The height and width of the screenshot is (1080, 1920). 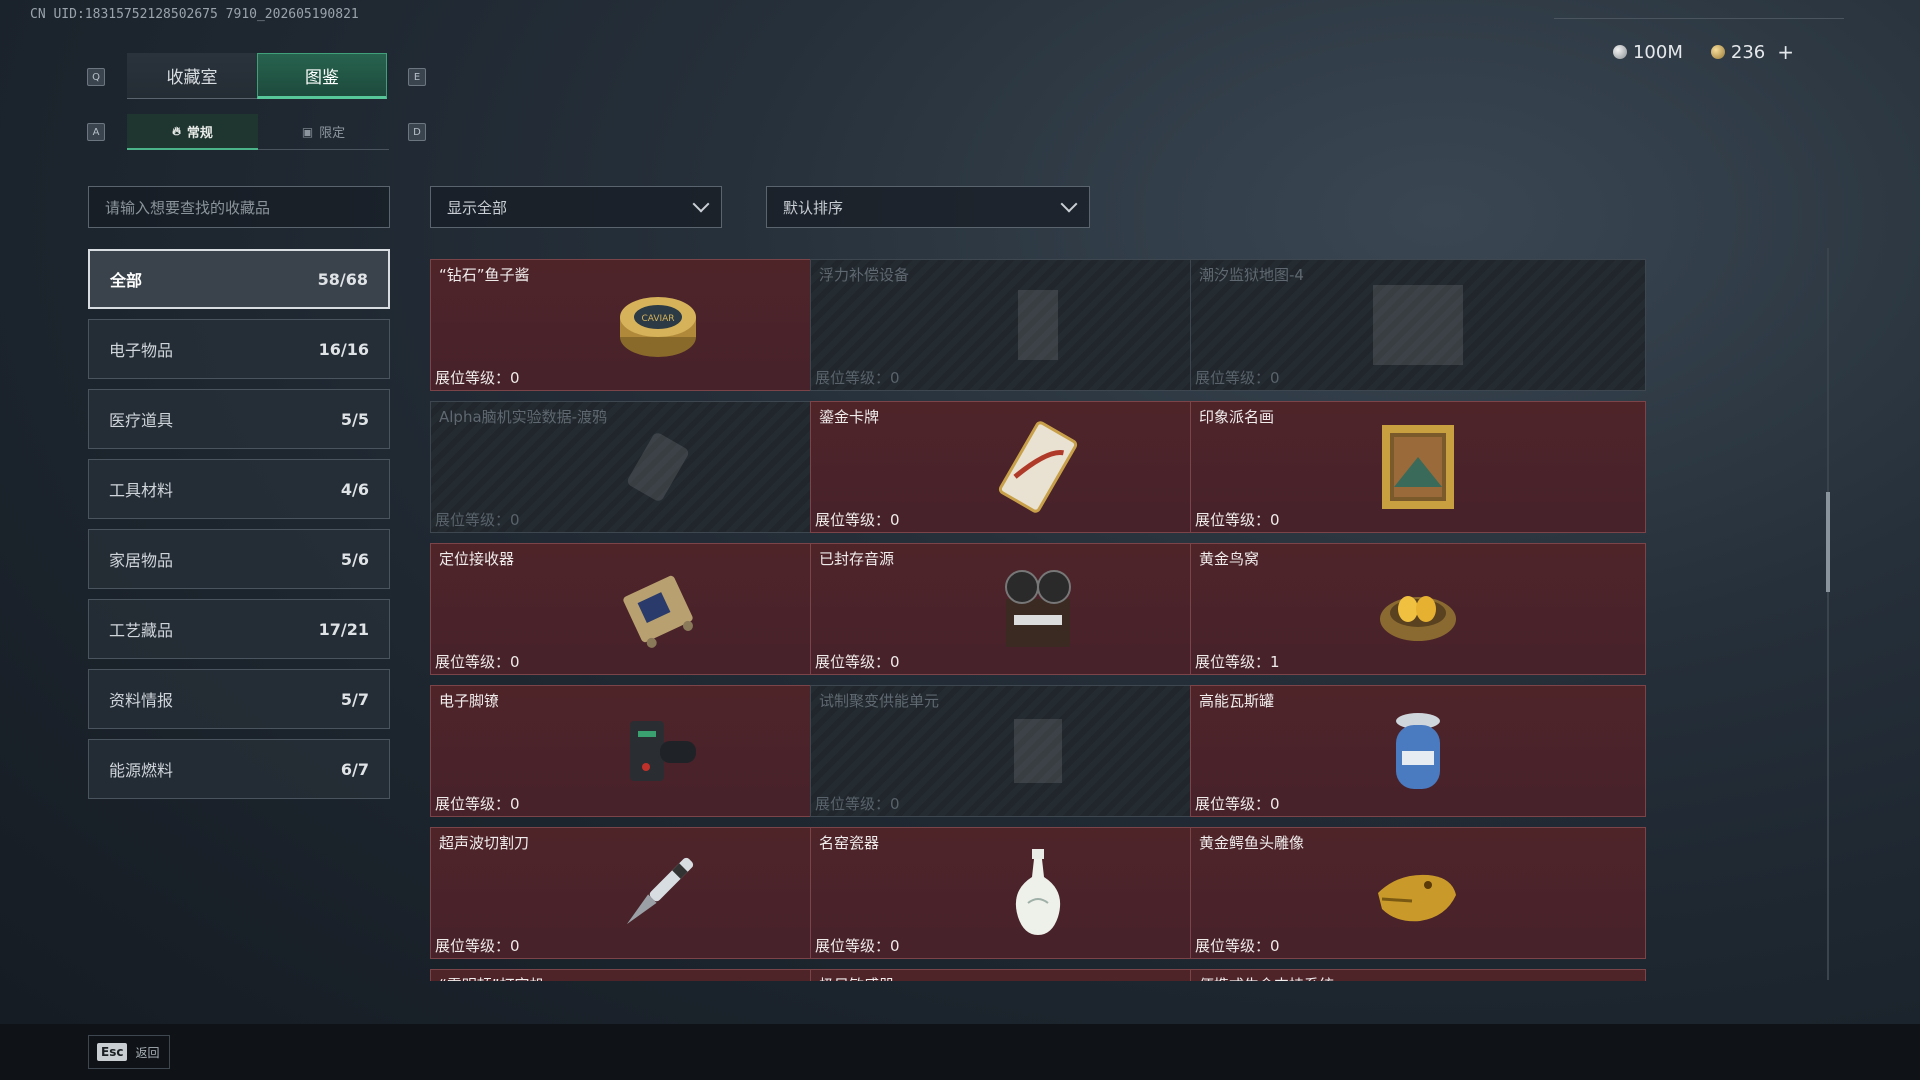 I want to click on category-tools: 工具材料 4/6, so click(x=239, y=489).